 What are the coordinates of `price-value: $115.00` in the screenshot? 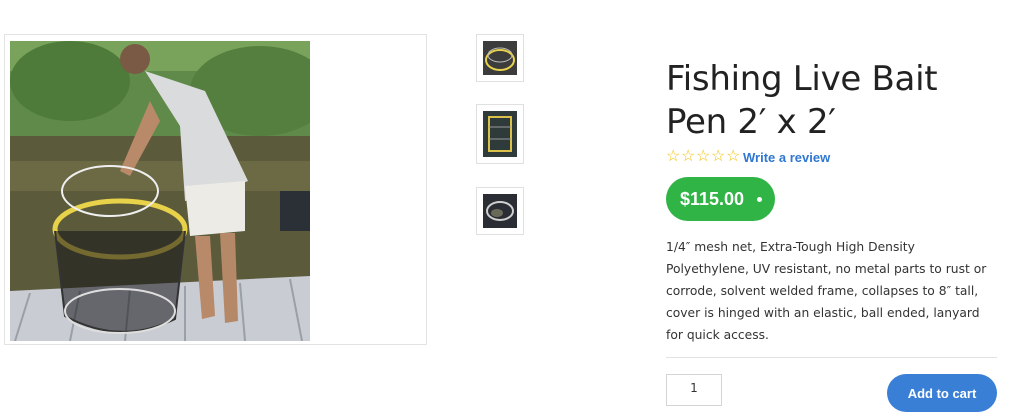 It's located at (712, 198).